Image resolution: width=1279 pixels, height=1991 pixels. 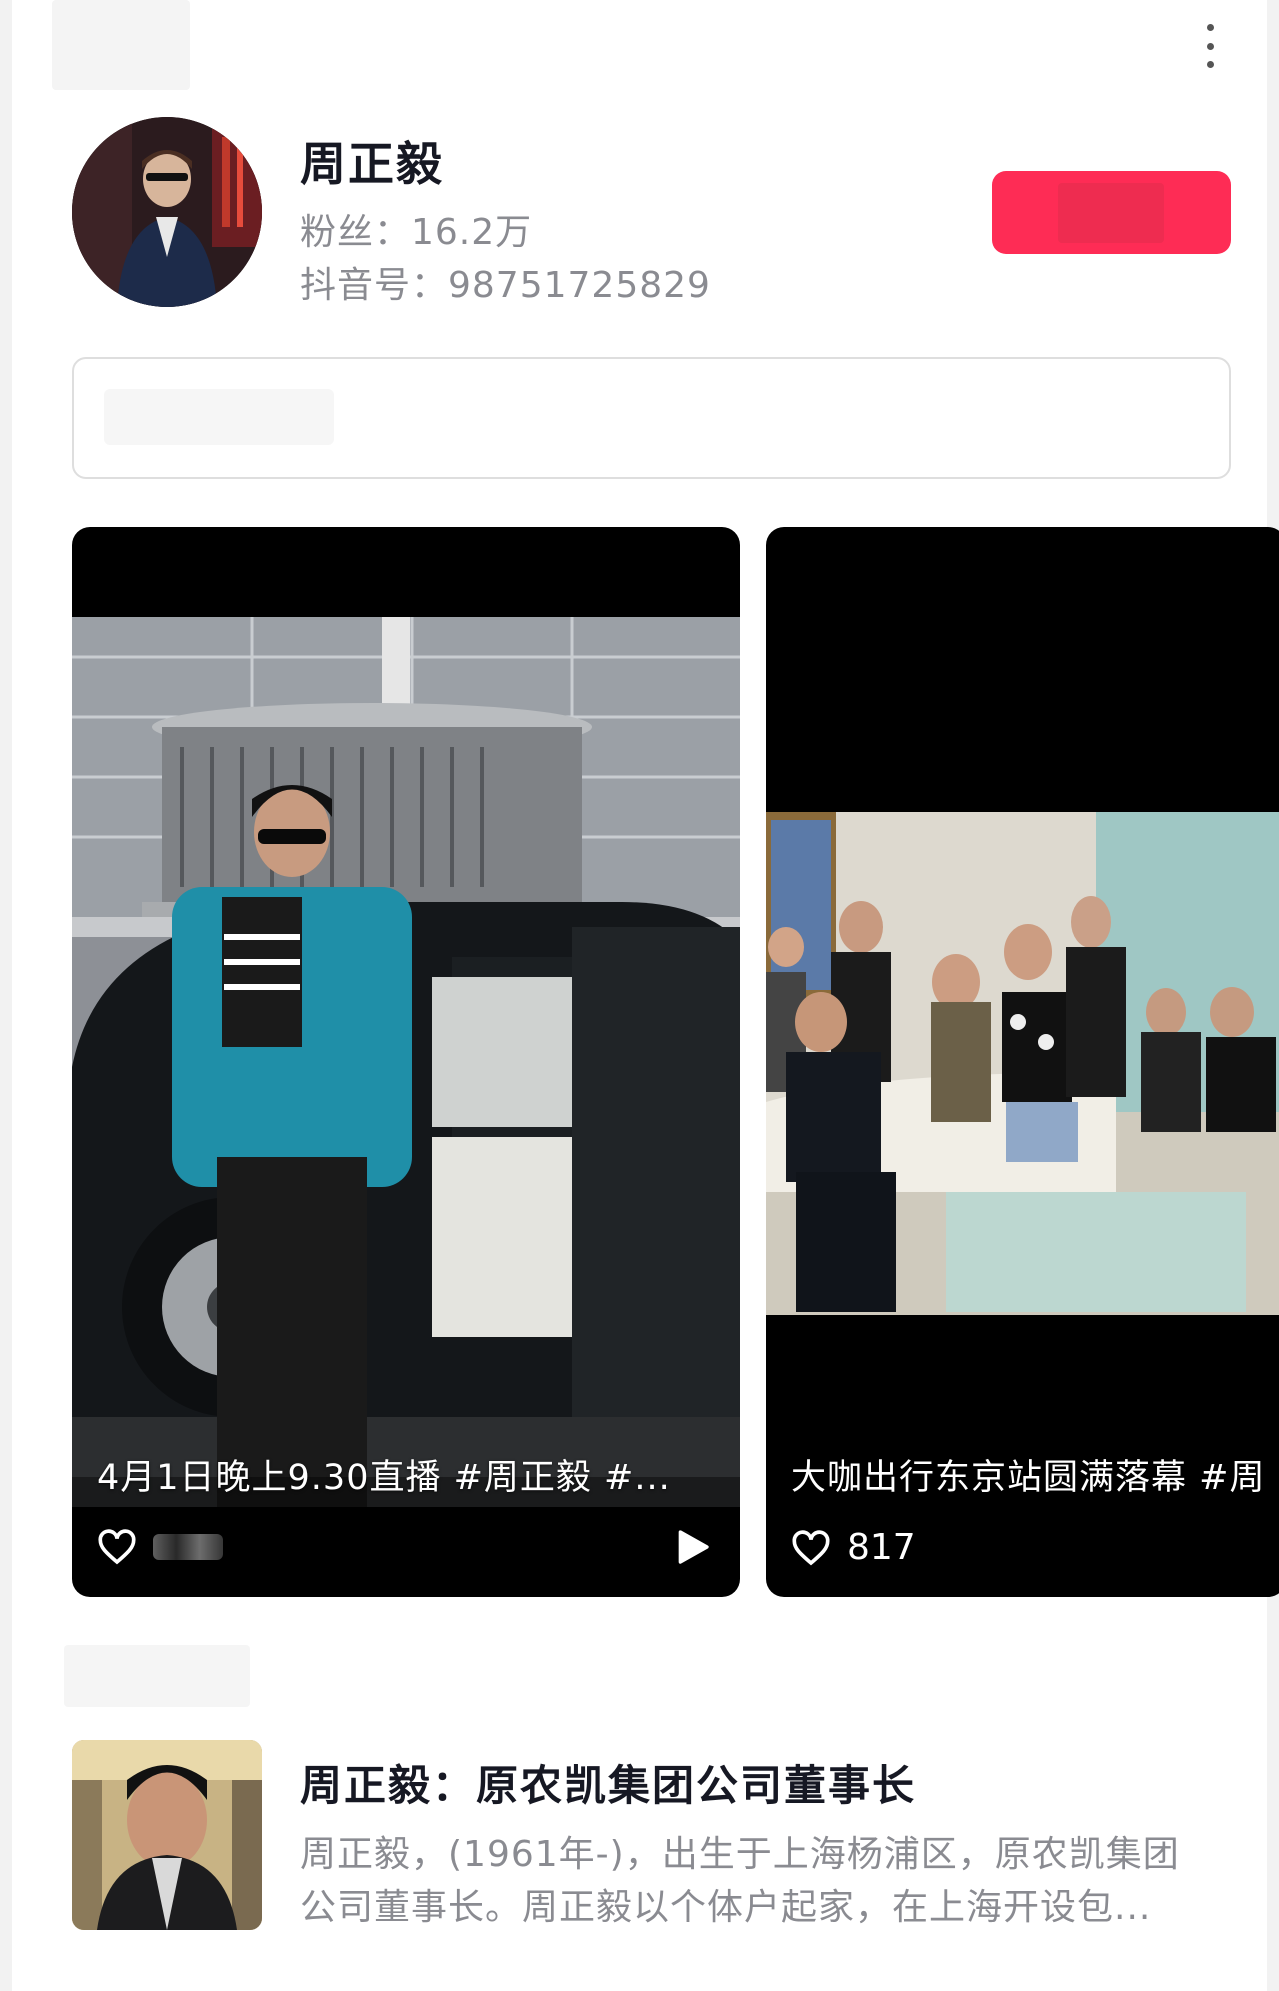 I want to click on follow-button, so click(x=1111, y=212).